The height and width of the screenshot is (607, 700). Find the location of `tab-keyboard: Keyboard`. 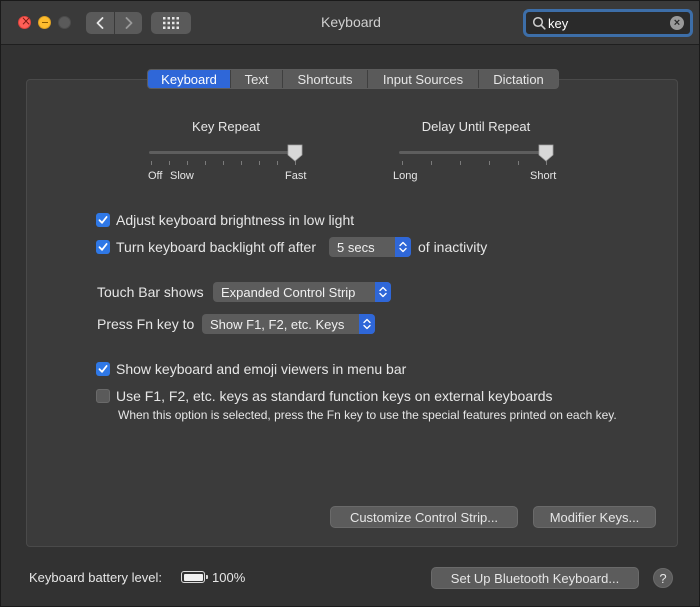

tab-keyboard: Keyboard is located at coordinates (189, 79).